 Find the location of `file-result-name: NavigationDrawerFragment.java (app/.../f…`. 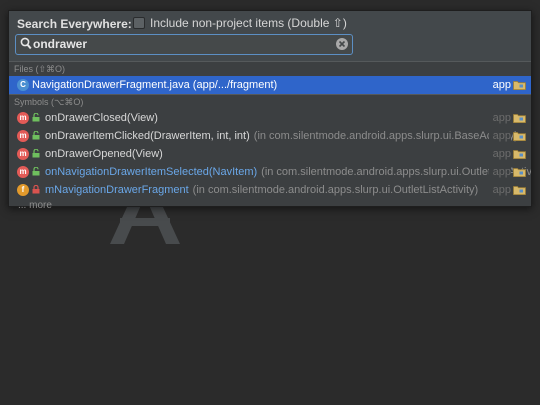

file-result-name: NavigationDrawerFragment.java (app/.../f… is located at coordinates (155, 85).